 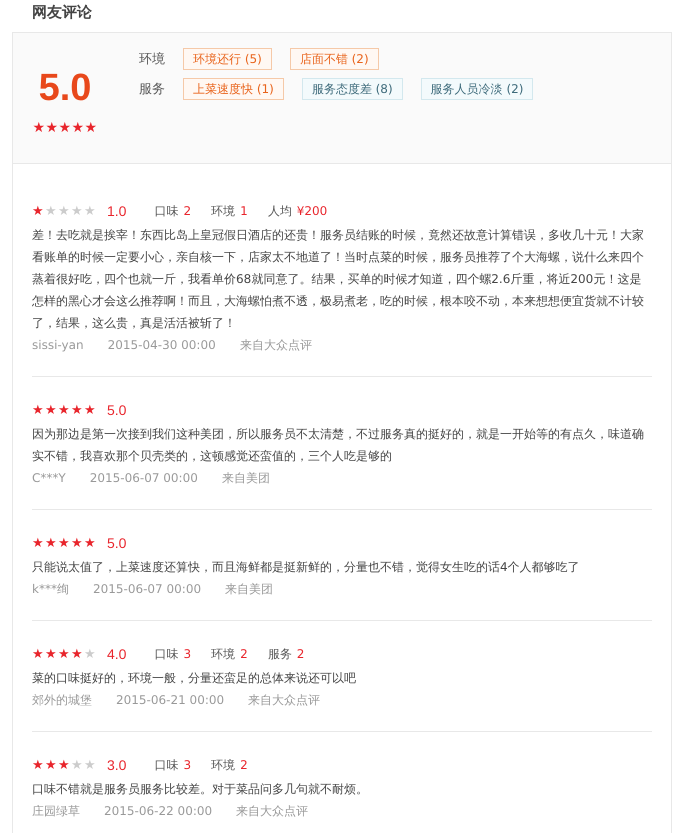 I want to click on review-author: sissi-yan, so click(x=58, y=345).